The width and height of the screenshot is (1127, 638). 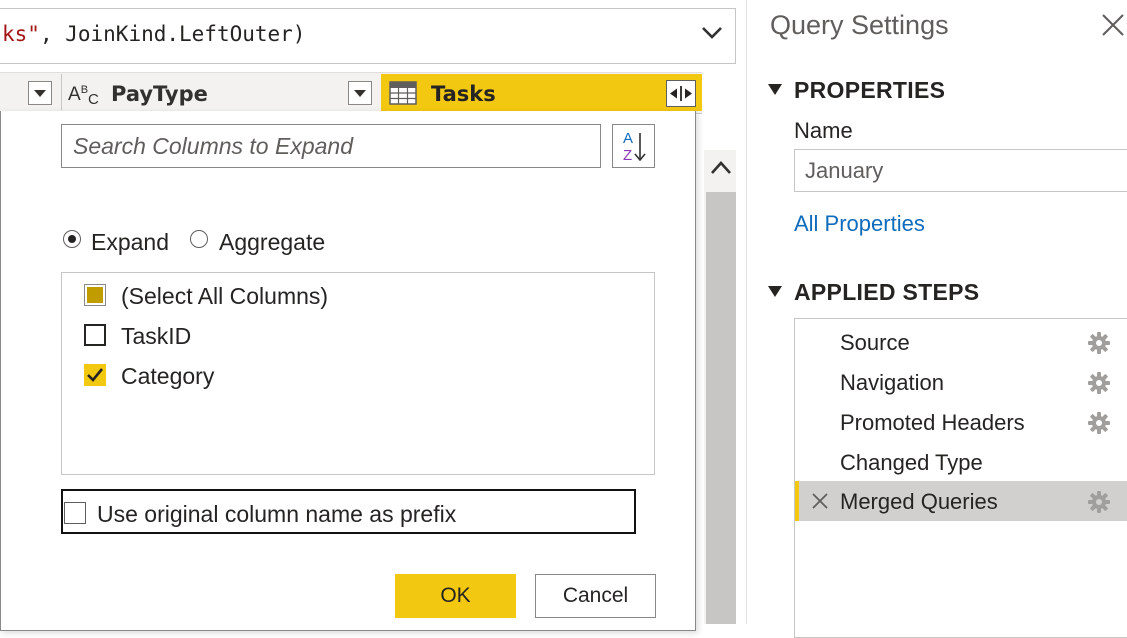 I want to click on taskid-label: TaskID, so click(x=156, y=336).